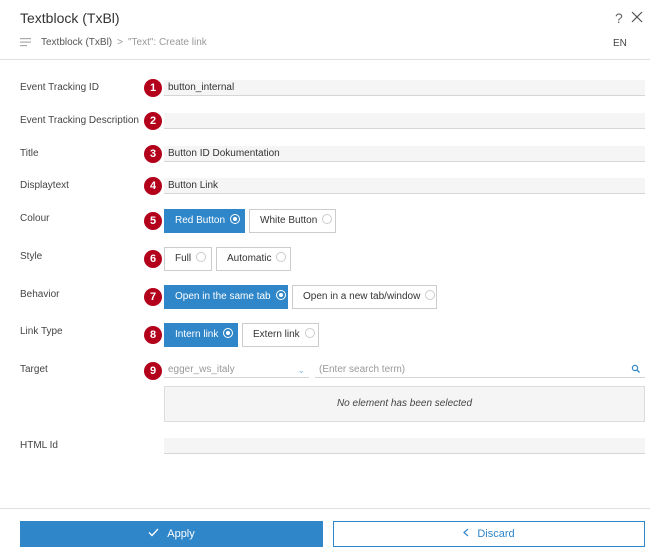 This screenshot has height=552, width=650. I want to click on step-badge-1: 1, so click(153, 88).